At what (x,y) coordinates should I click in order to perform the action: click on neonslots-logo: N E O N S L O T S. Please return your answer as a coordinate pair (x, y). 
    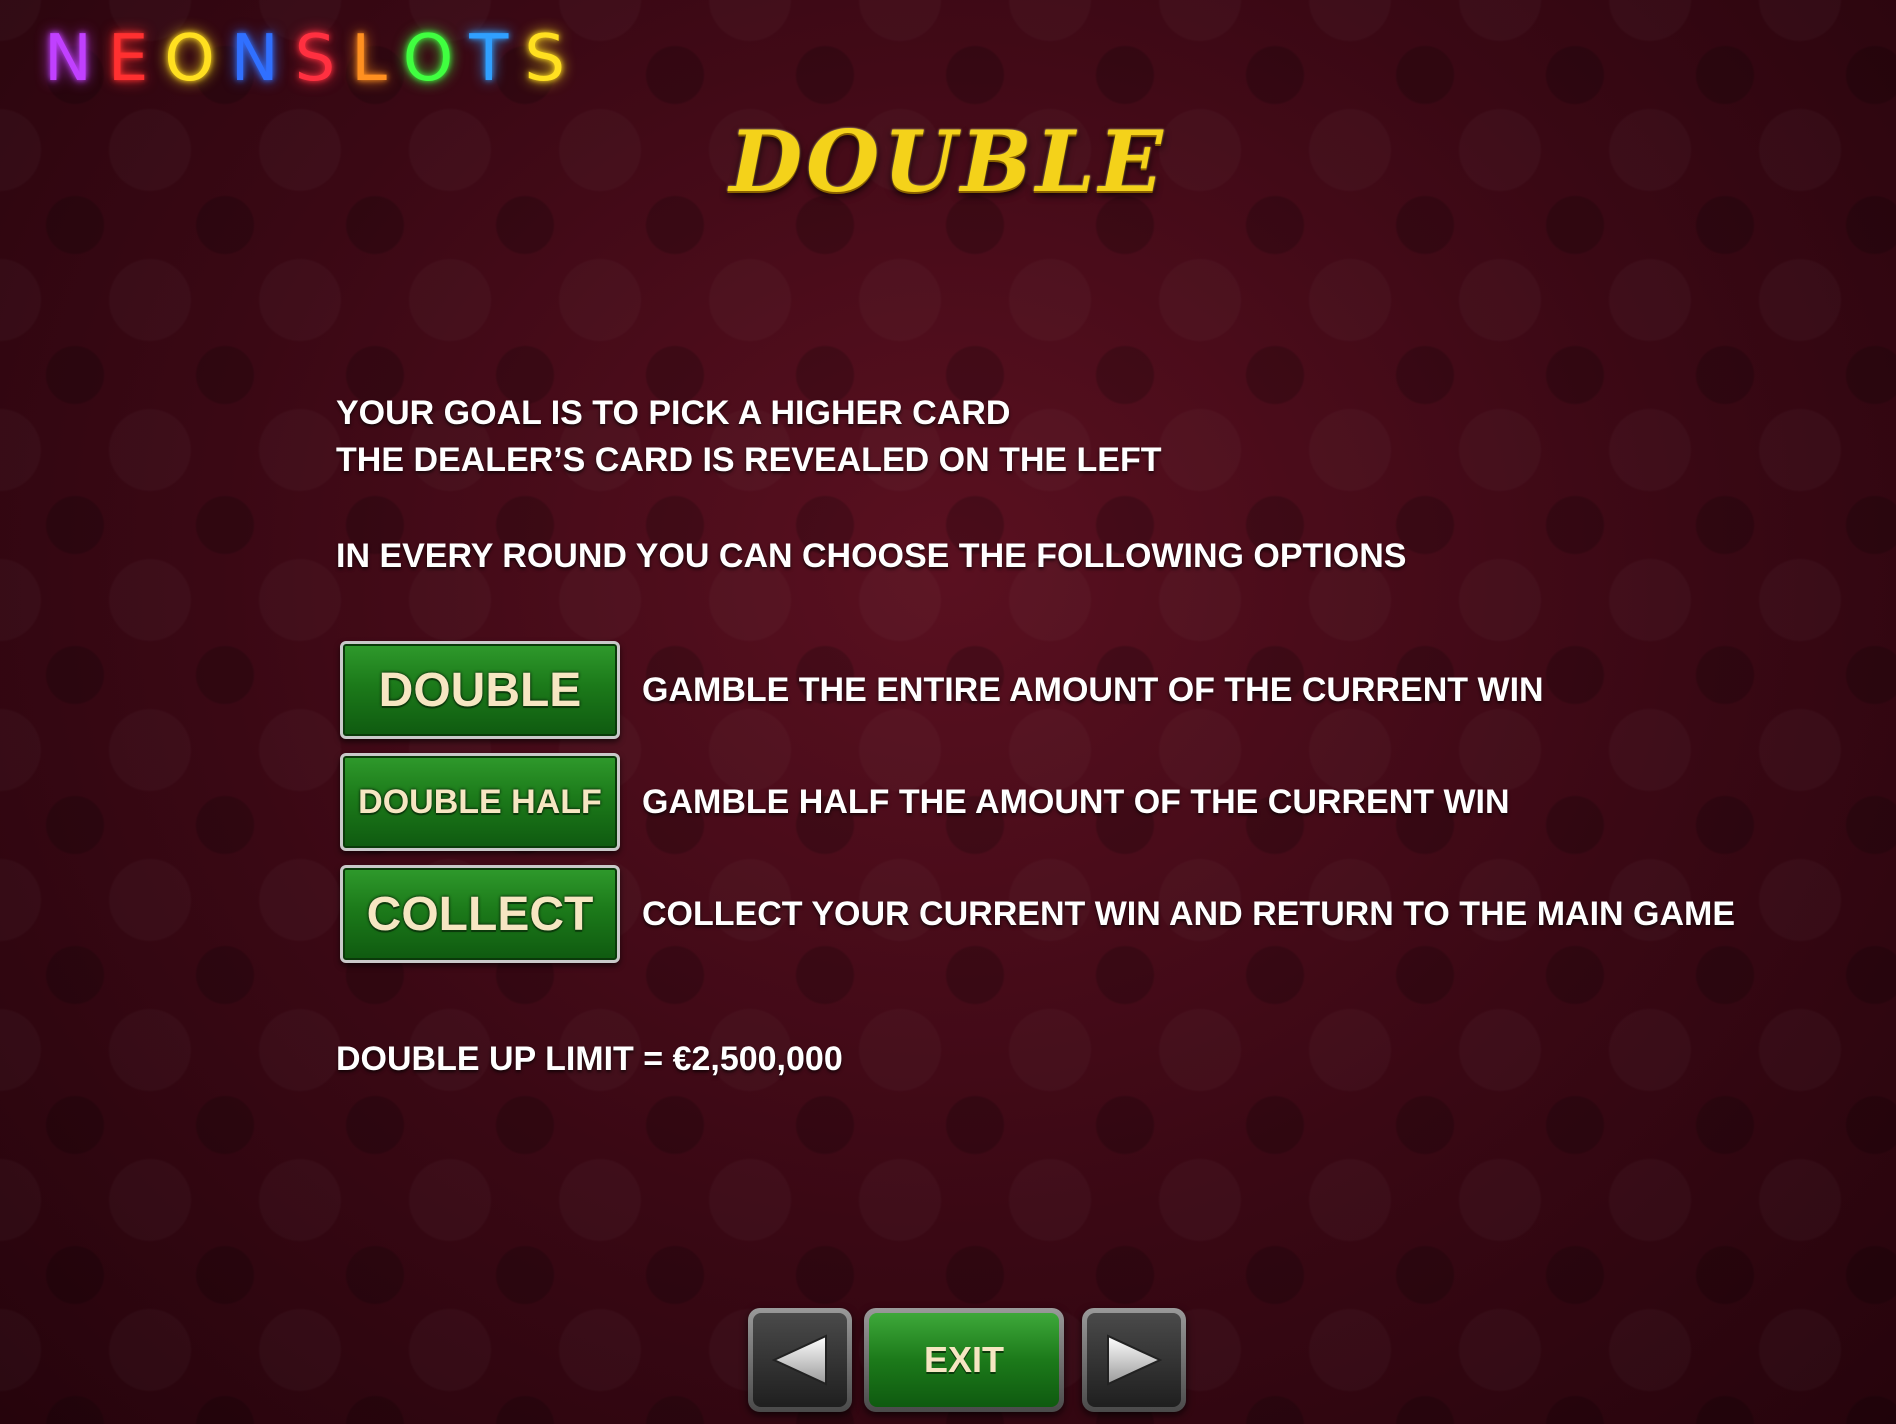
    Looking at the image, I should click on (305, 59).